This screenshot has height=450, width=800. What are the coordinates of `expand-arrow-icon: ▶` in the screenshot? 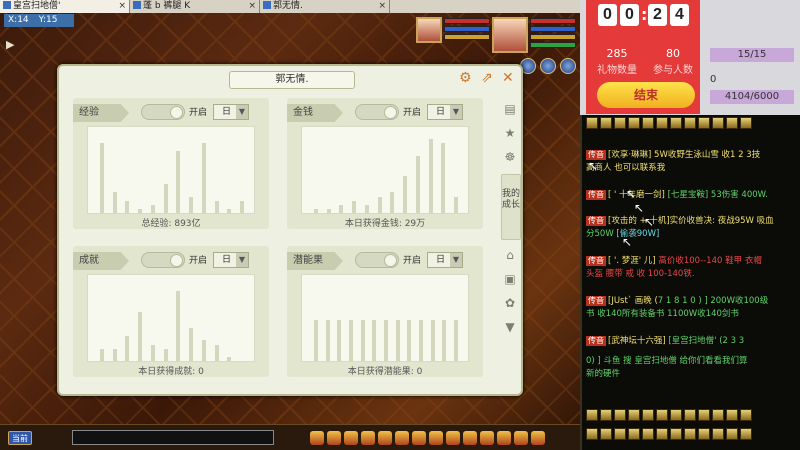 It's located at (10, 44).